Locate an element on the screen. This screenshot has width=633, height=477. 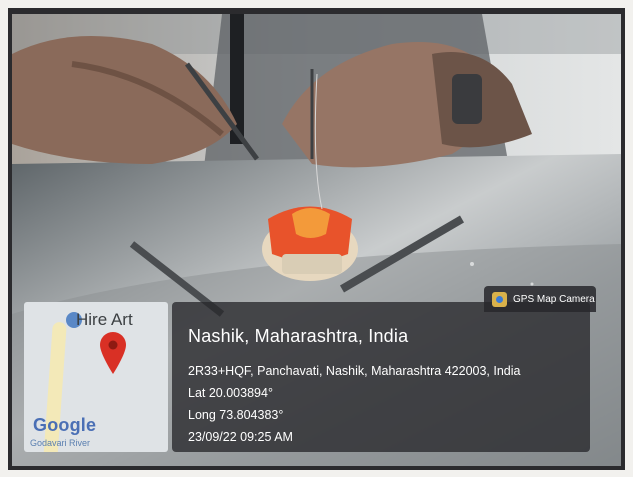
location-longitude: Long 73.804383° is located at coordinates (236, 415).